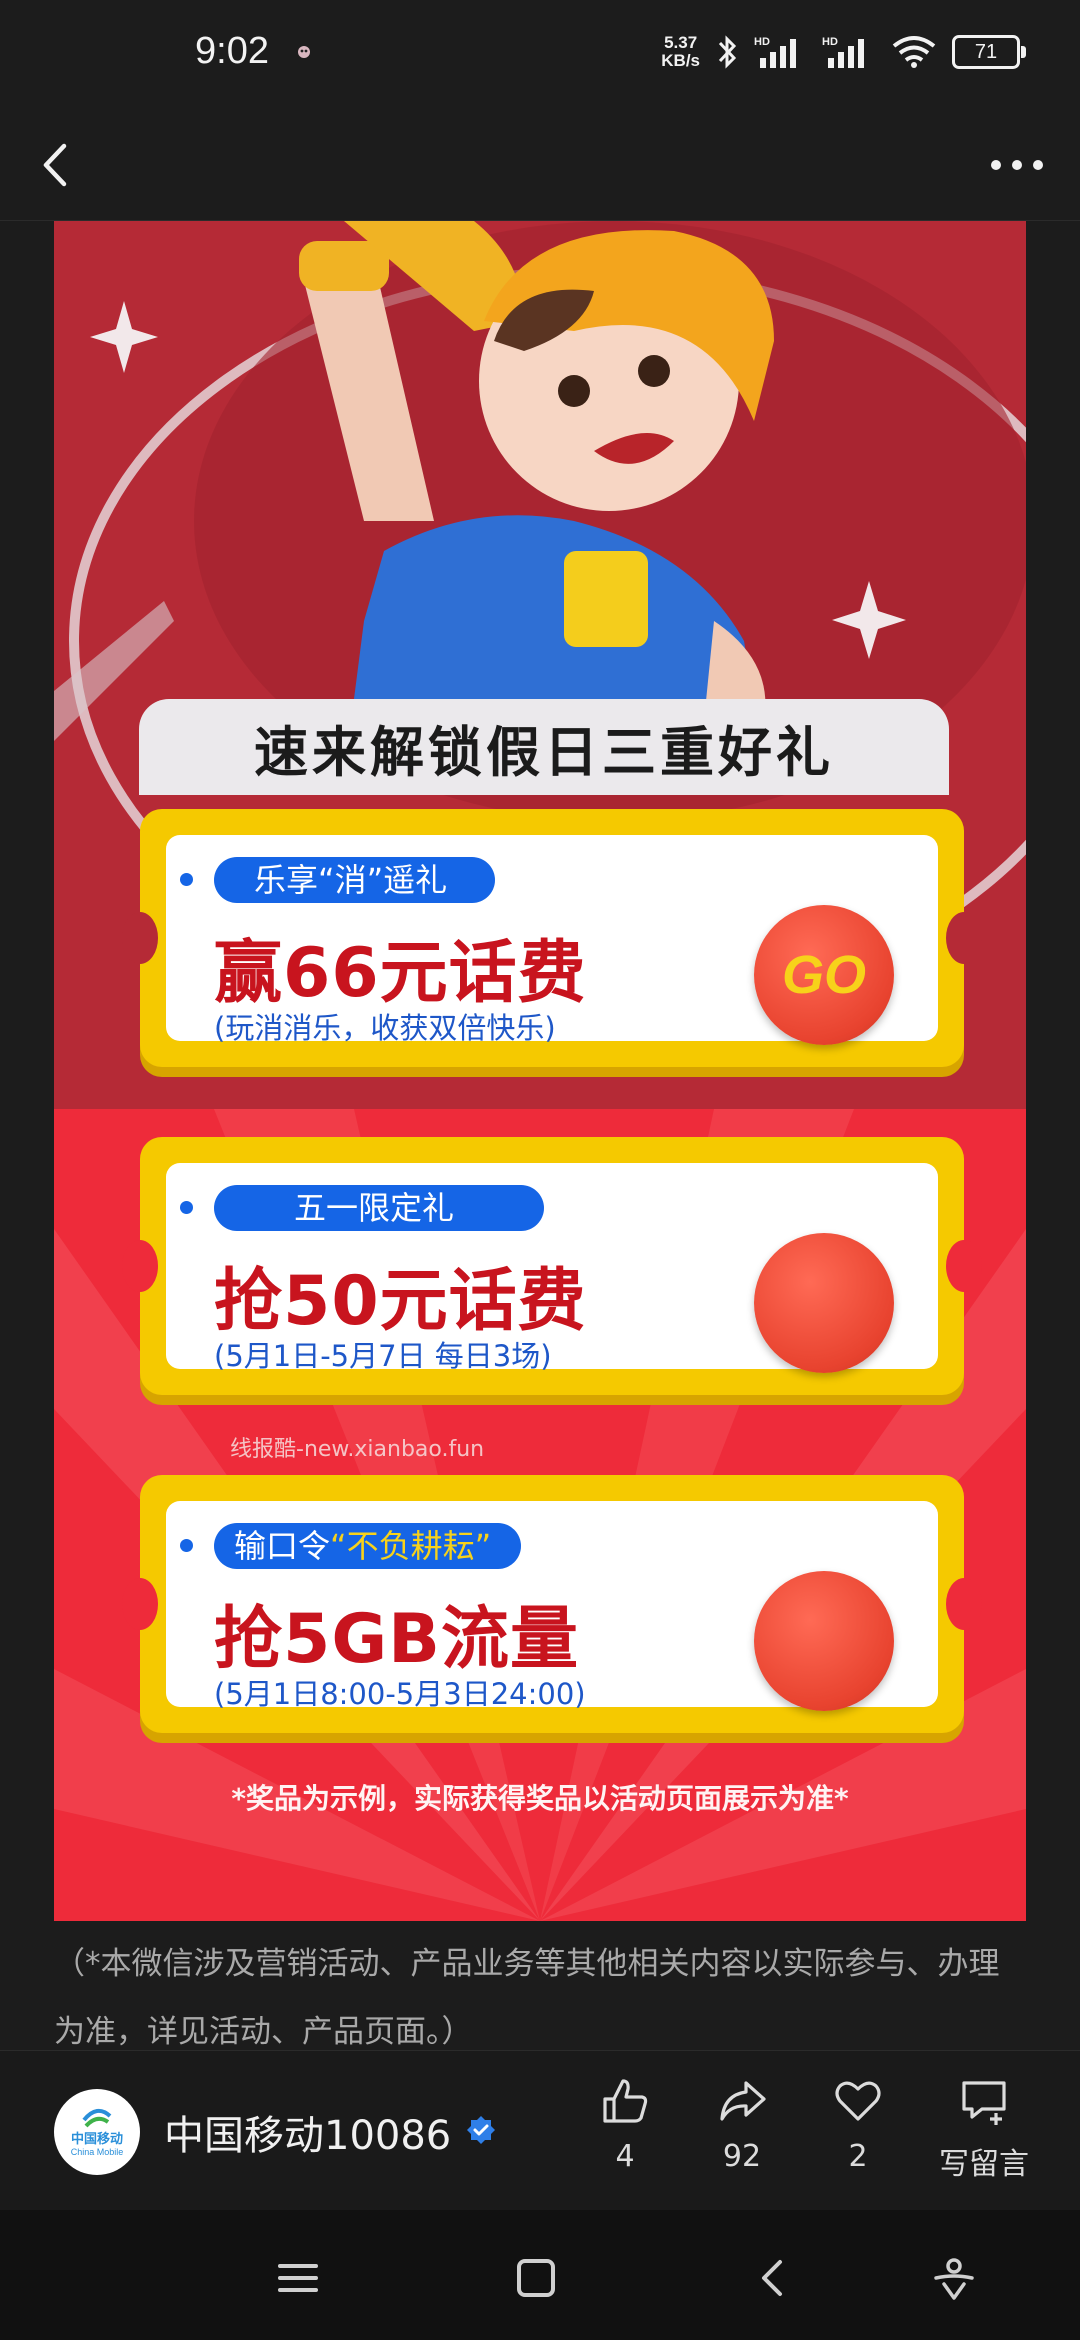 This screenshot has width=1080, height=2340. What do you see at coordinates (400, 973) in the screenshot?
I see `prize-card-1-title: 赢66元话费` at bounding box center [400, 973].